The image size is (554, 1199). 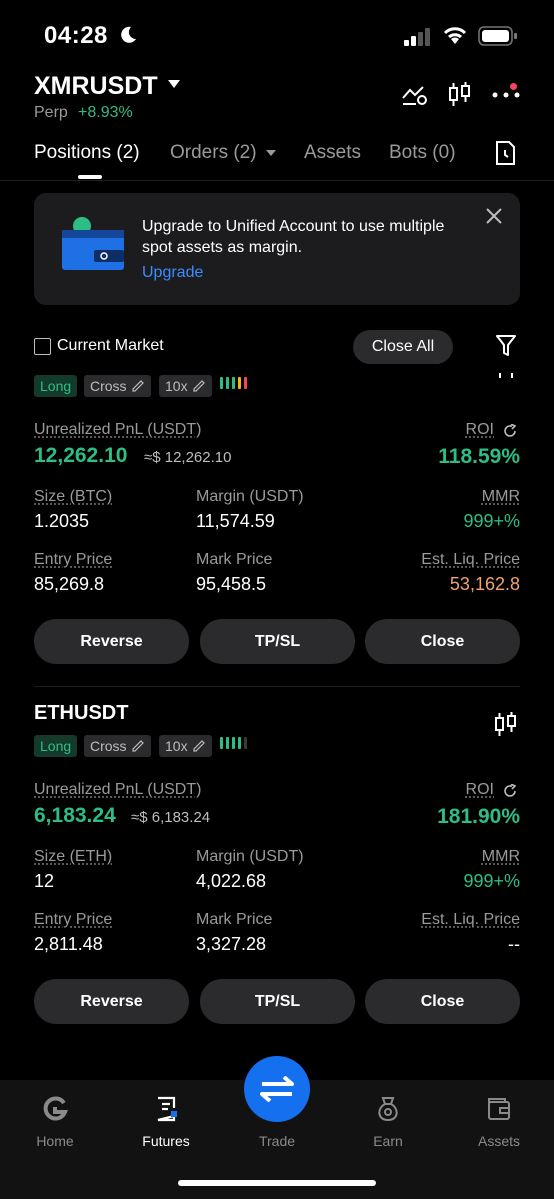 What do you see at coordinates (494, 216) in the screenshot?
I see `close-icon` at bounding box center [494, 216].